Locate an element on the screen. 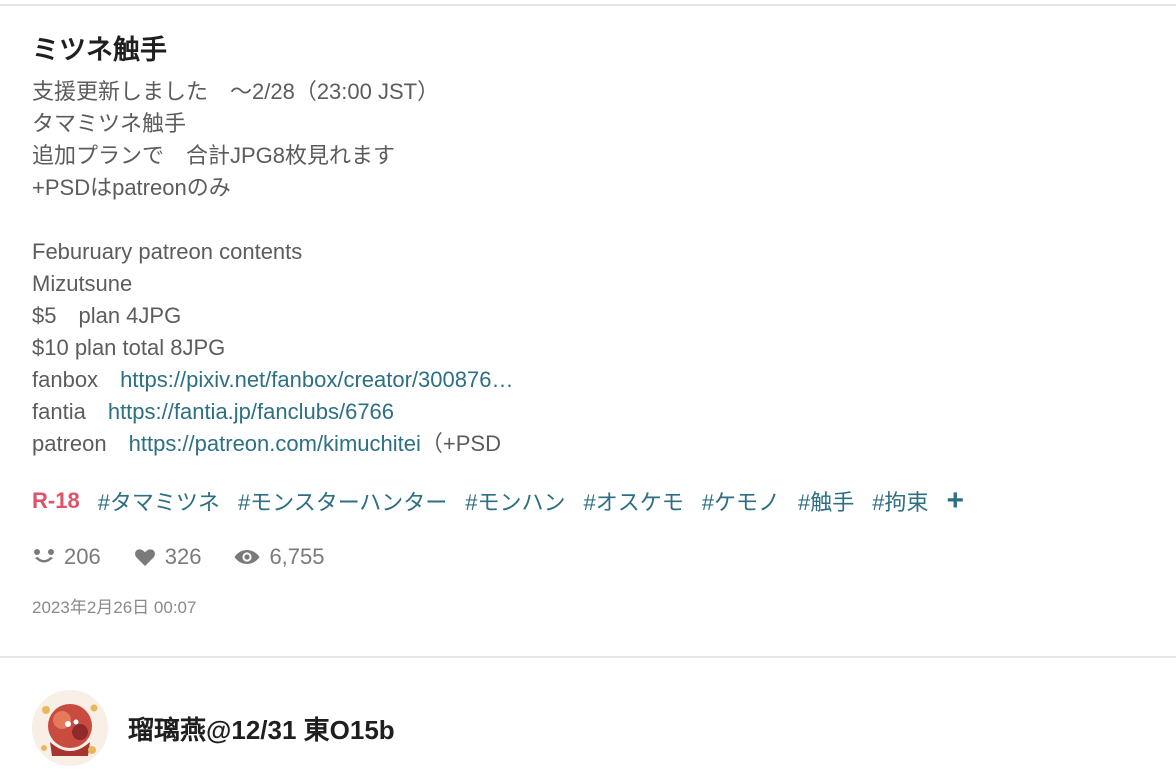 The image size is (1176, 777). author-row: 瑠璃燕@12/31 東O15b is located at coordinates (213, 728).